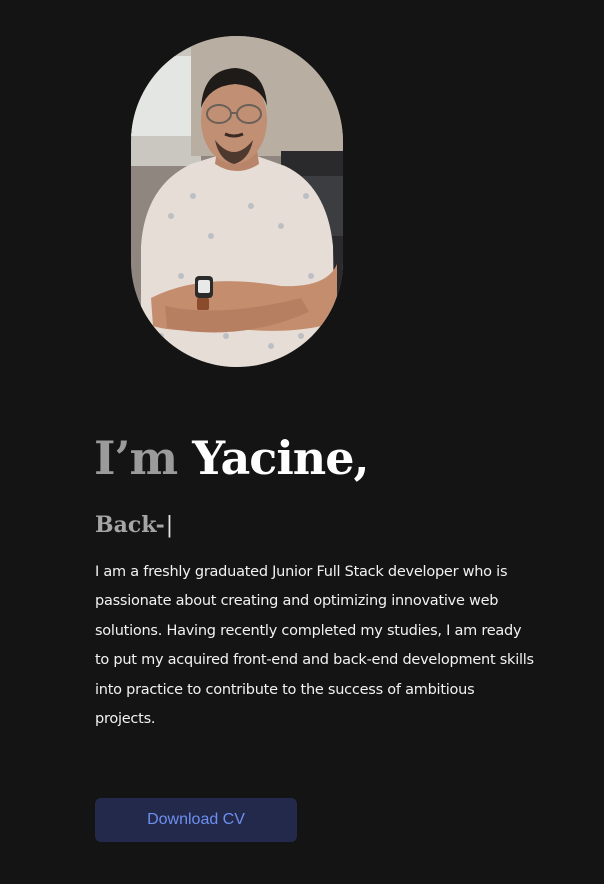  Describe the element at coordinates (130, 525) in the screenshot. I see `typed-role-text: Back-` at that location.